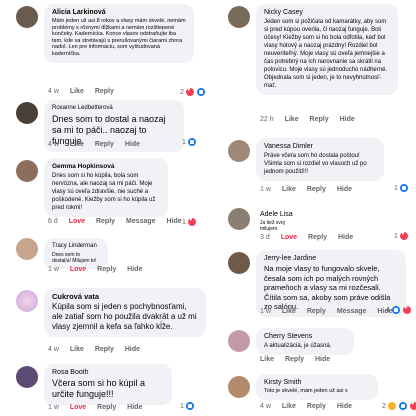  I want to click on comment-author: Alicia Larkinová, so click(119, 12).